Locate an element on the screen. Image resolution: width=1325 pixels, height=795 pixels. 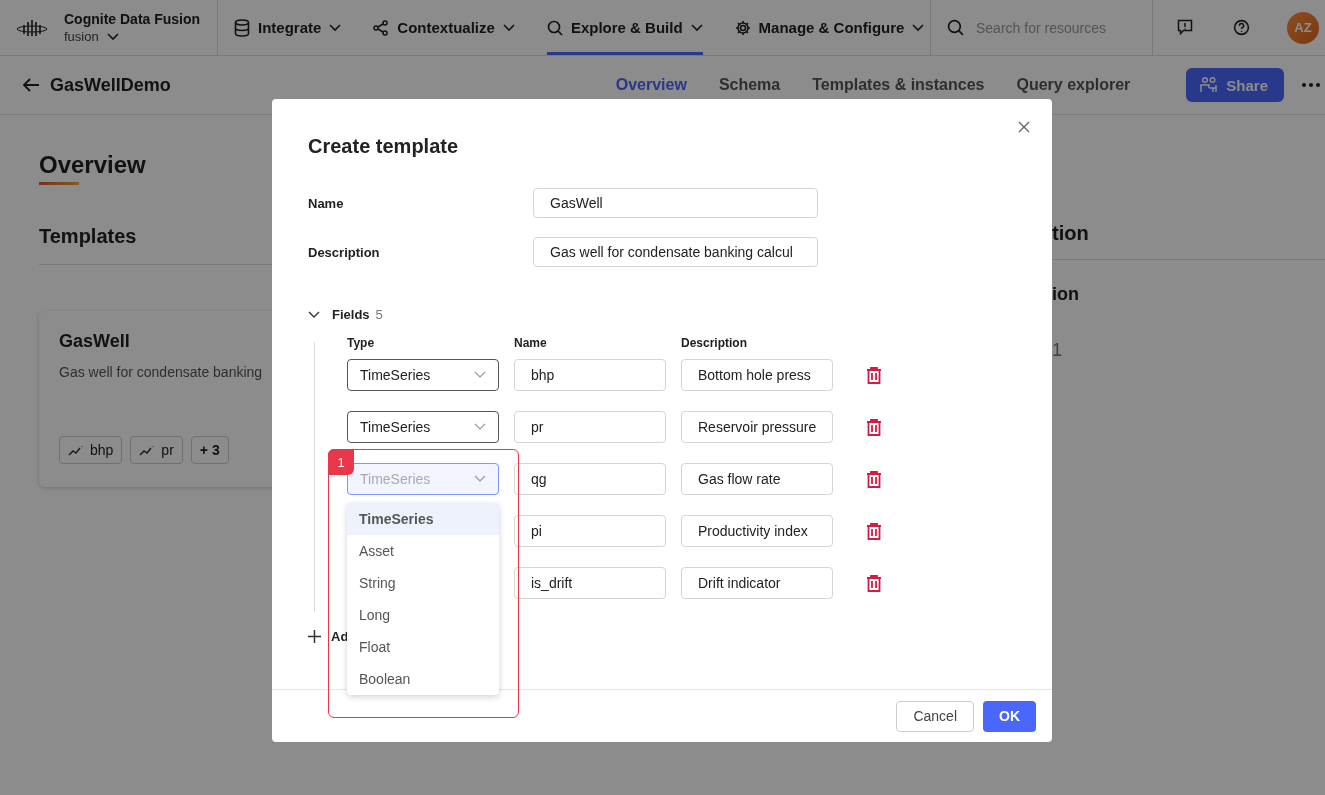
help-button is located at coordinates (1242, 27).